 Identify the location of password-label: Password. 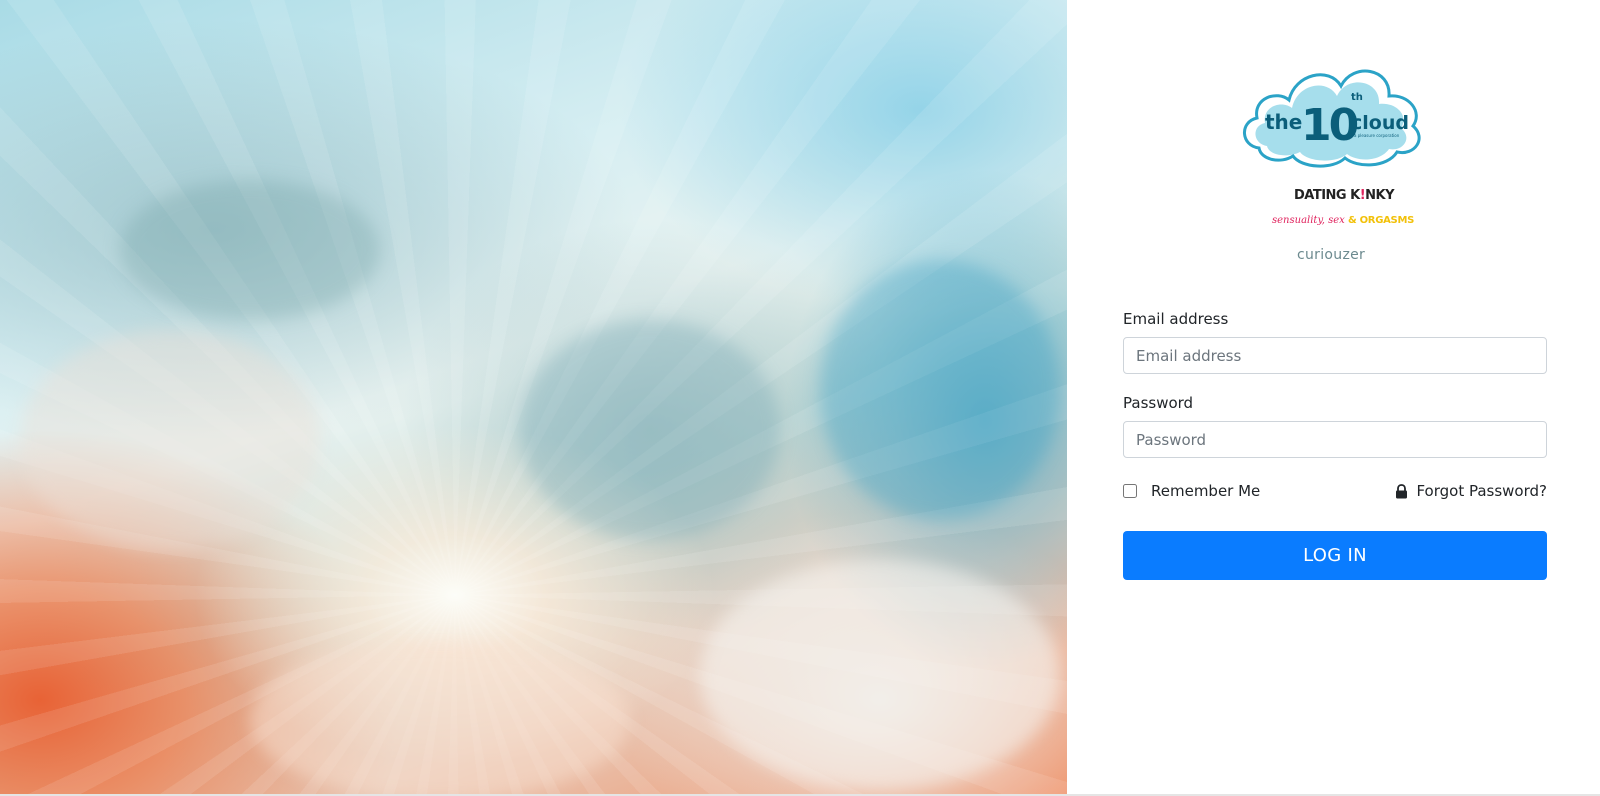
(1158, 403).